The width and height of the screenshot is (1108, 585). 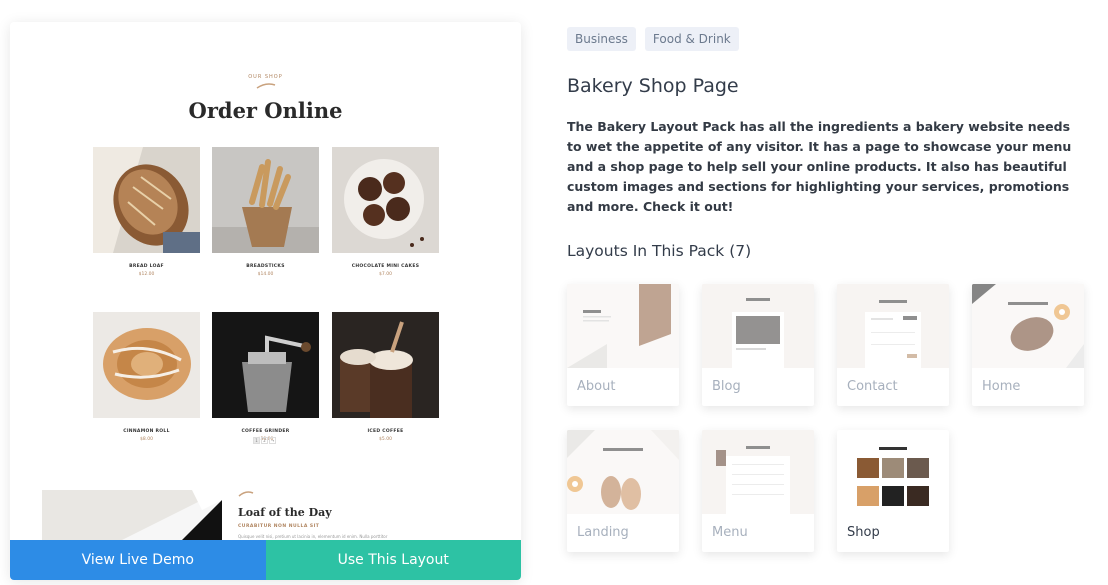 I want to click on layout-card-contact: Contact, so click(x=893, y=345).